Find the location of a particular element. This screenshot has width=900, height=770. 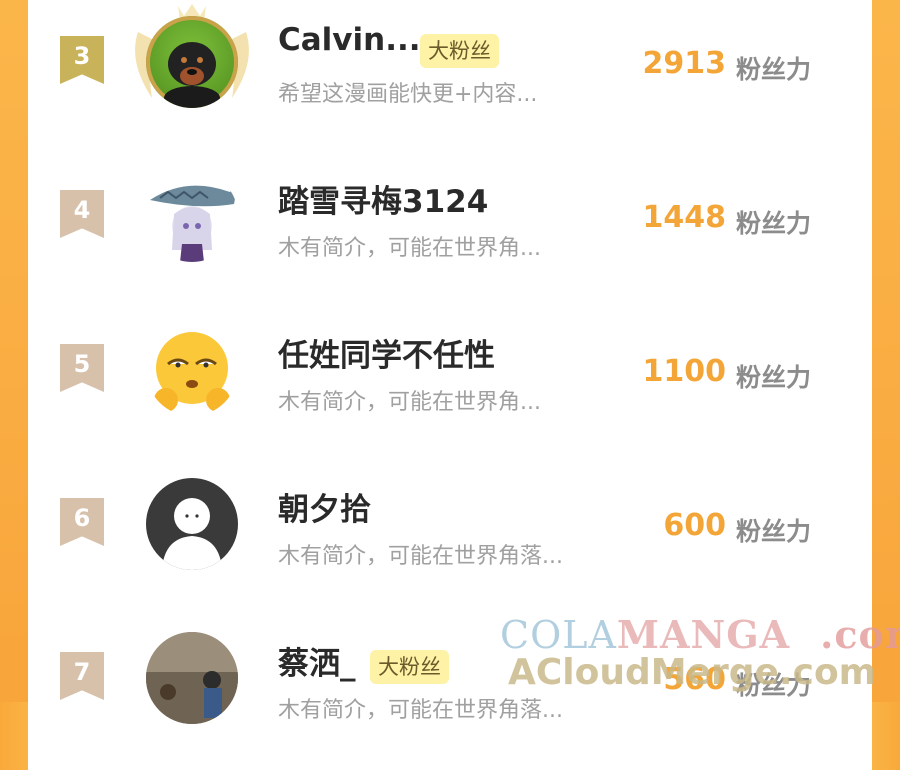

anime-girl-fish-hat-icon is located at coordinates (194, 223).